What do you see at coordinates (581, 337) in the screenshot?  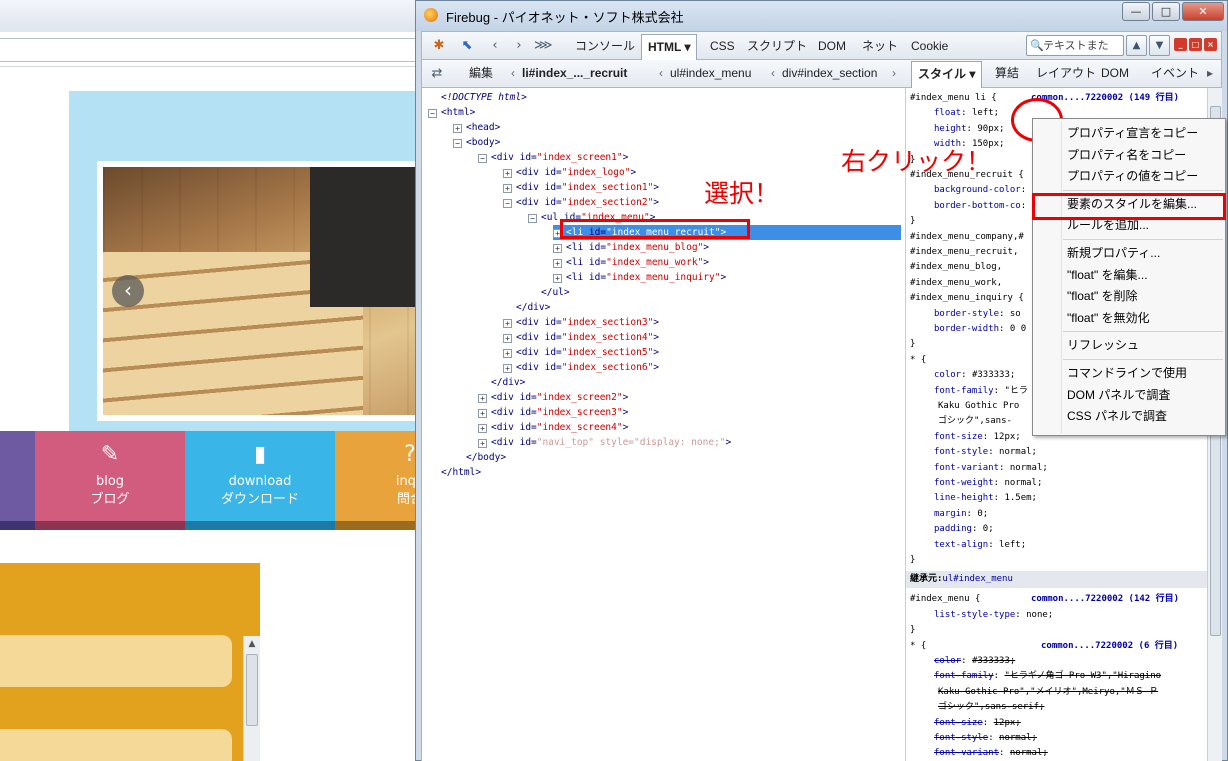 I see `tree-node: + <div id="index_section4">` at bounding box center [581, 337].